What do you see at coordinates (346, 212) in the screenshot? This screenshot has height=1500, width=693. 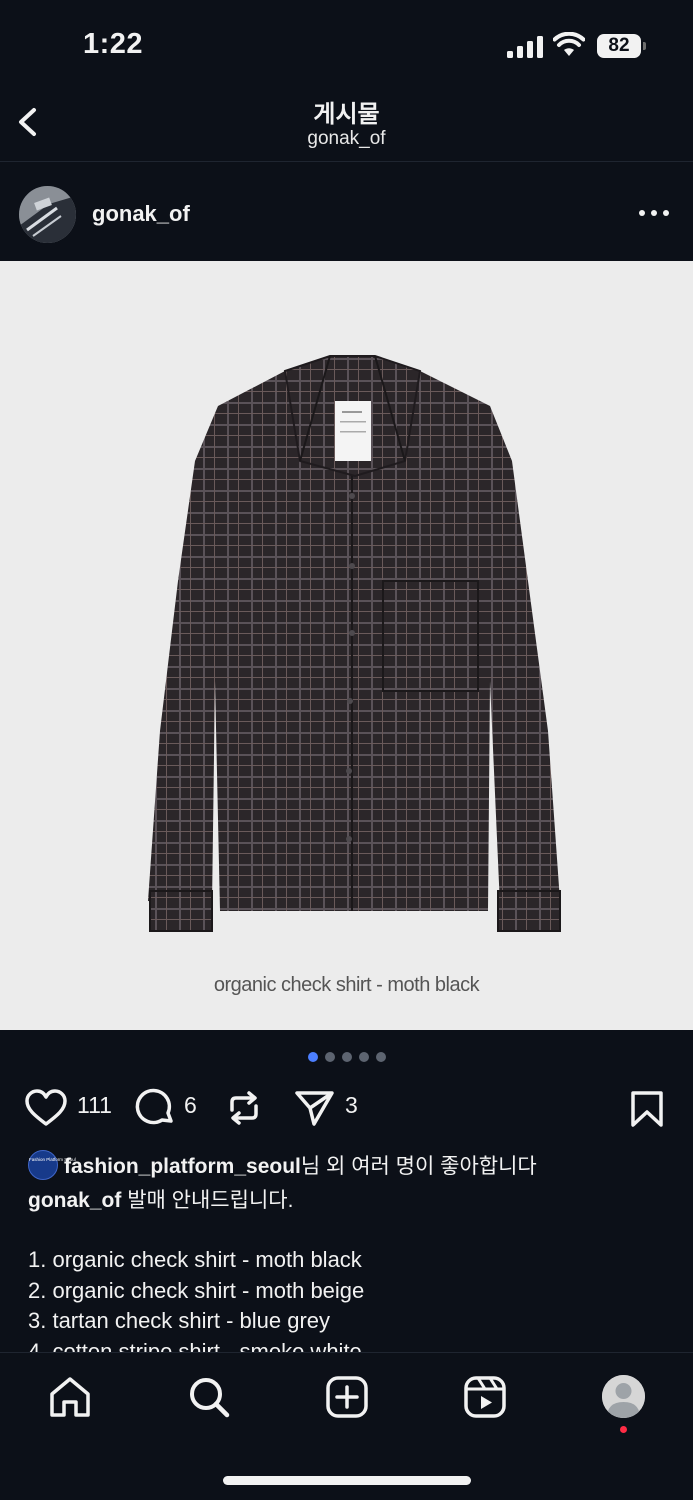 I see `post-header: gonak_of` at bounding box center [346, 212].